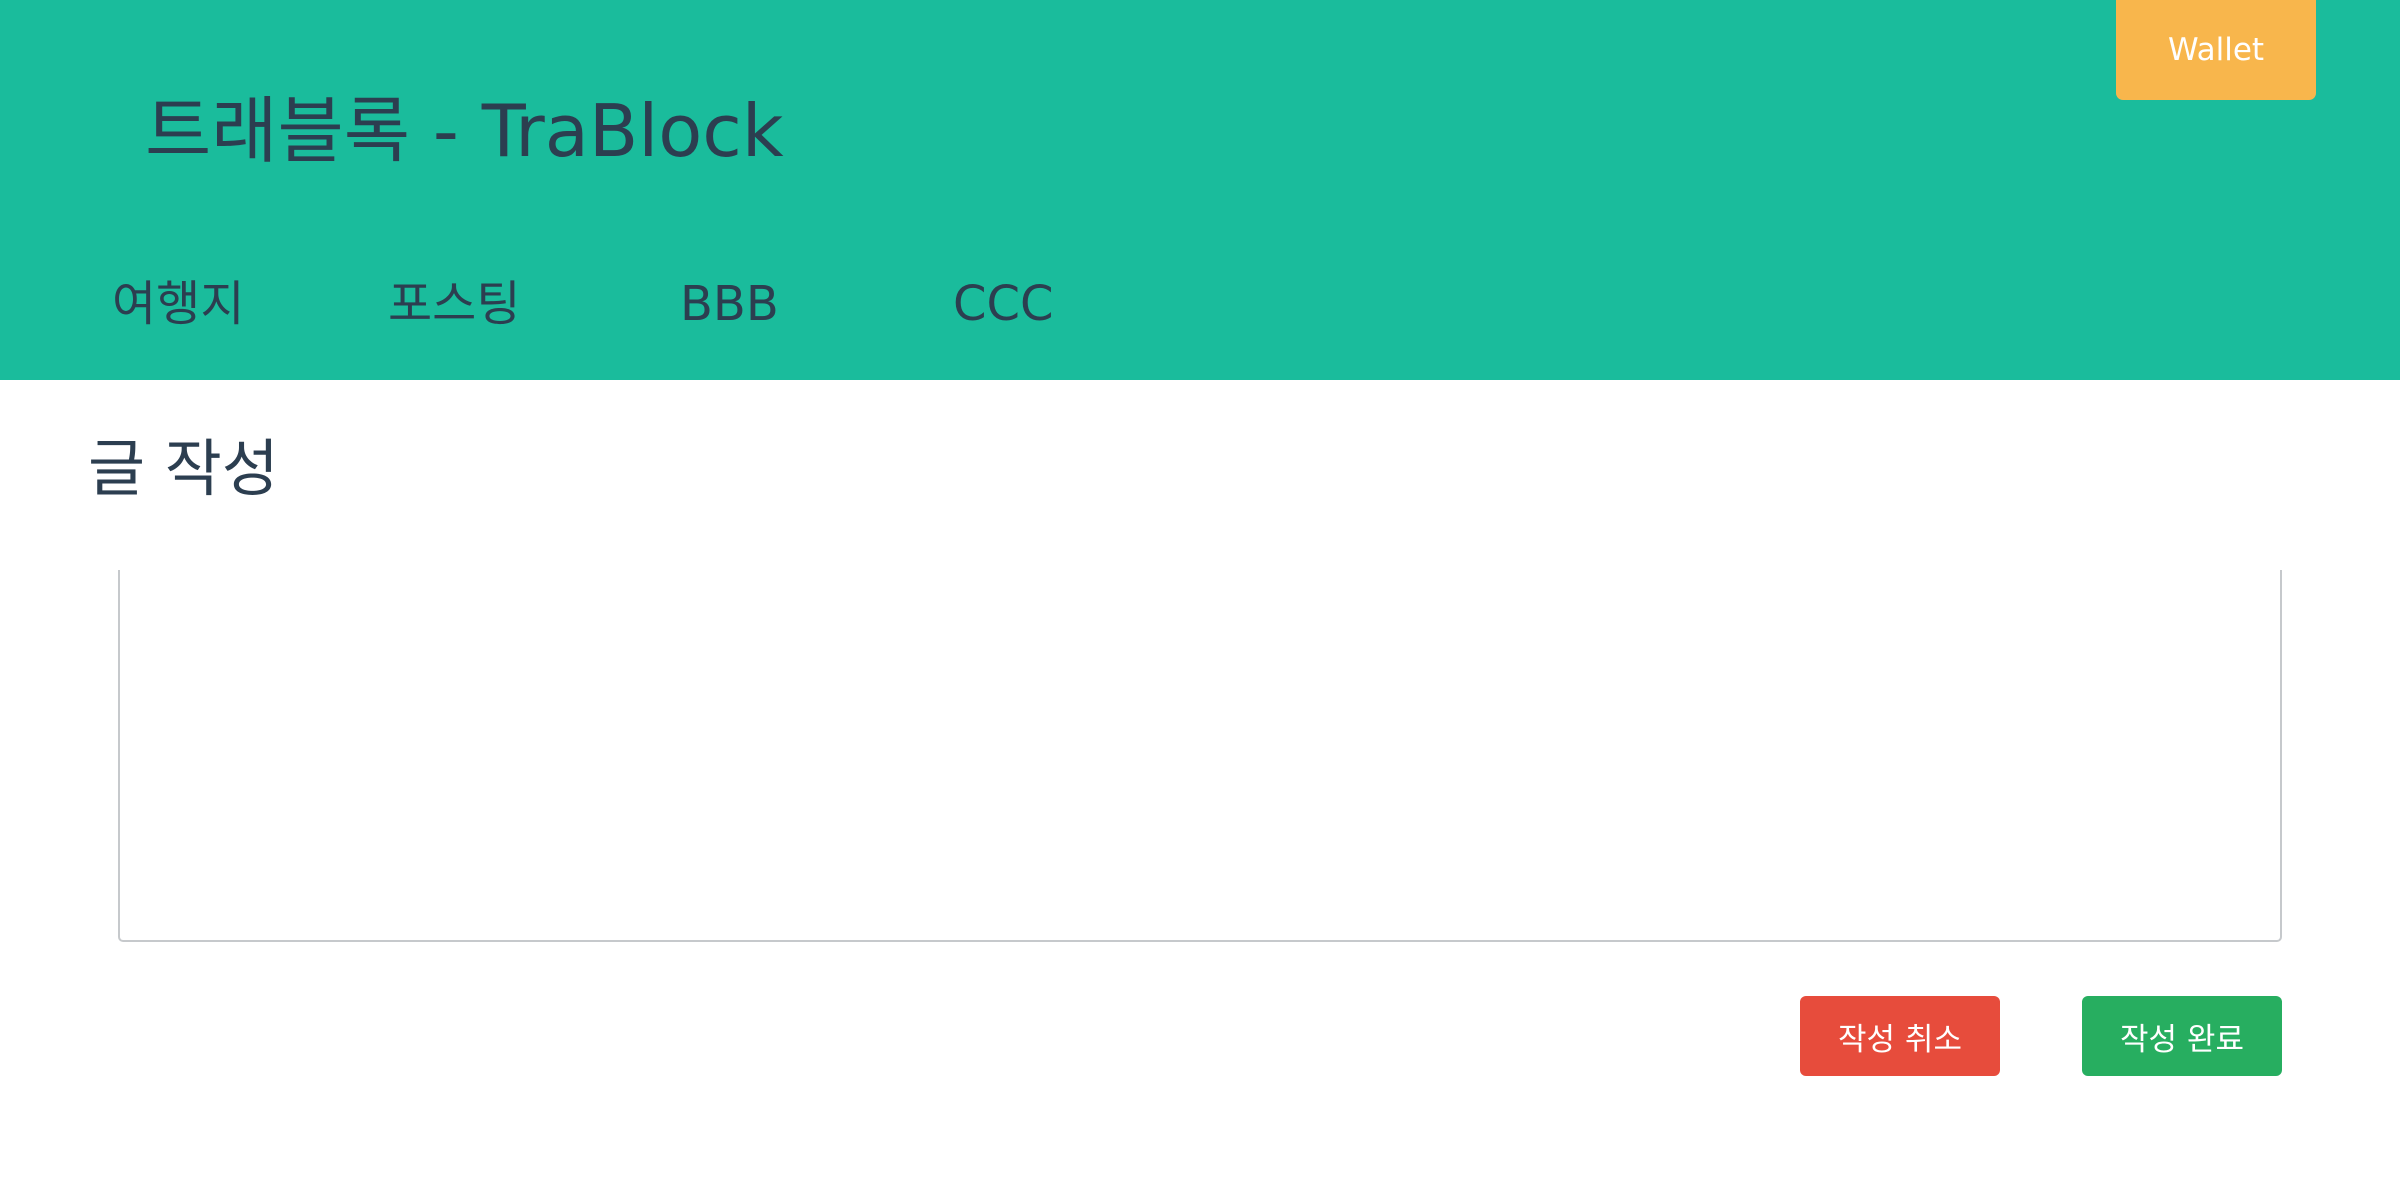  Describe the element at coordinates (454, 304) in the screenshot. I see `nav-item-posting: 포스팅` at that location.